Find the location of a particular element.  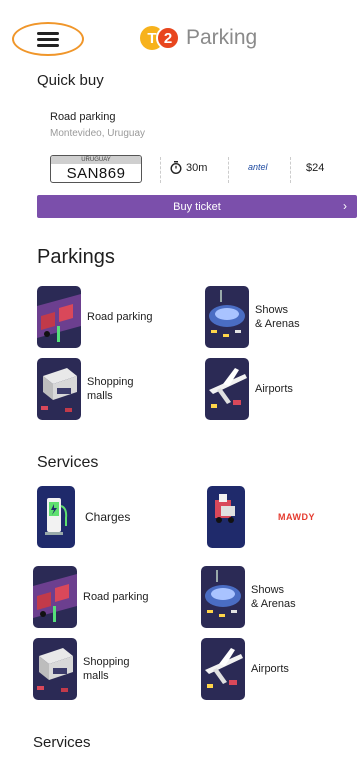

ticket-price: $24 is located at coordinates (315, 168).